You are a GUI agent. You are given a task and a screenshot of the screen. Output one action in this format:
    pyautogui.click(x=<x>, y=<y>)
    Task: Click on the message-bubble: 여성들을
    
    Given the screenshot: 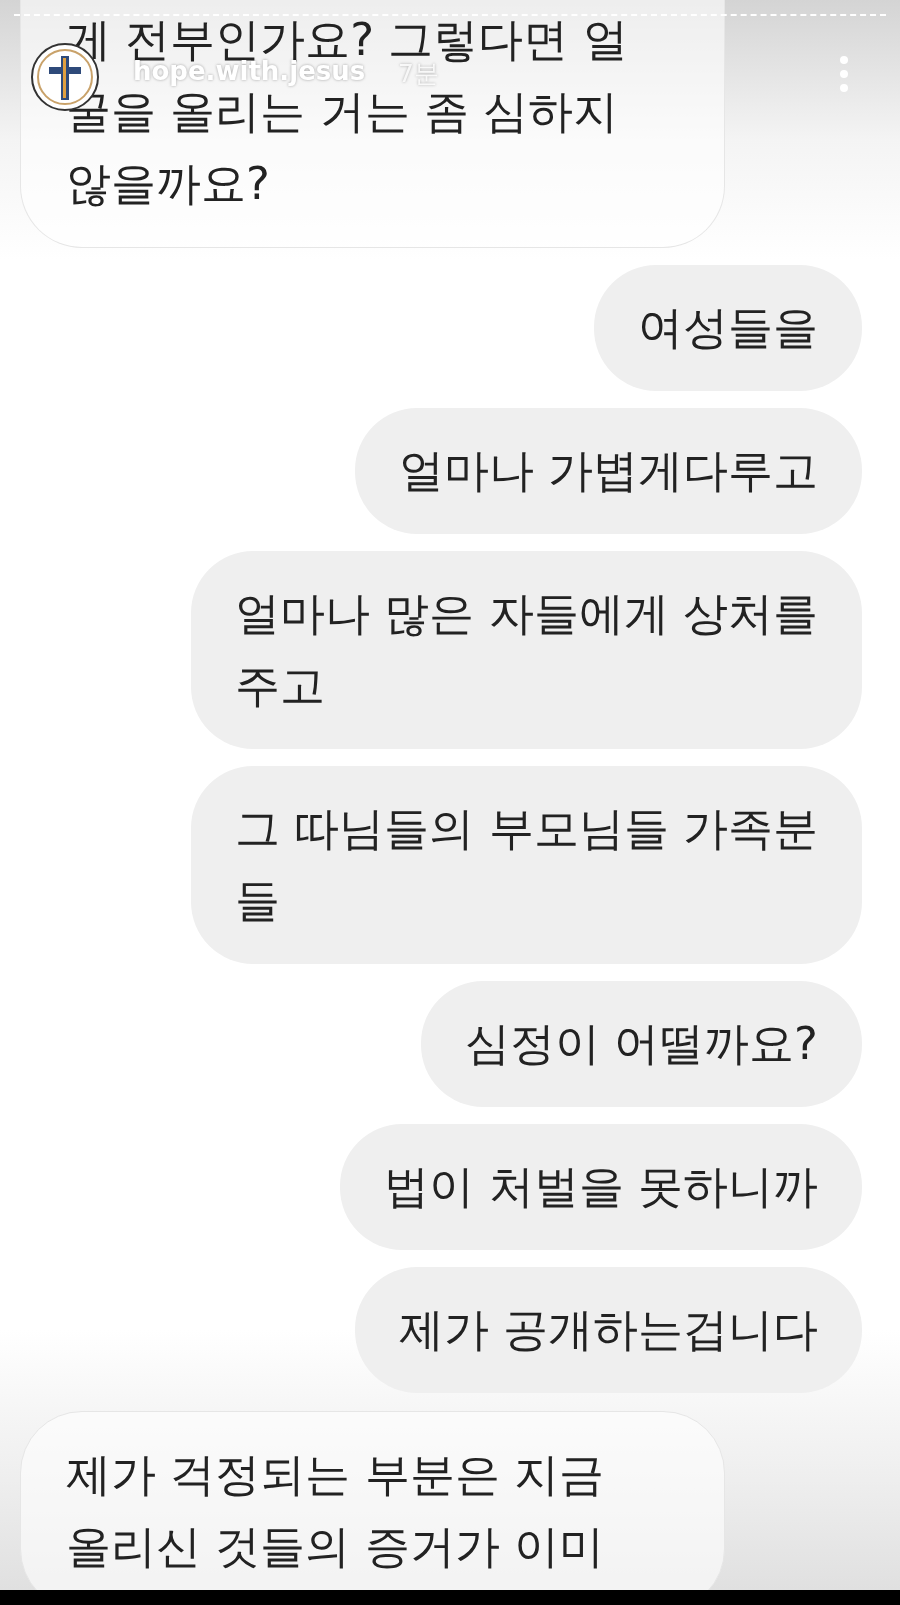 What is the action you would take?
    pyautogui.click(x=728, y=328)
    